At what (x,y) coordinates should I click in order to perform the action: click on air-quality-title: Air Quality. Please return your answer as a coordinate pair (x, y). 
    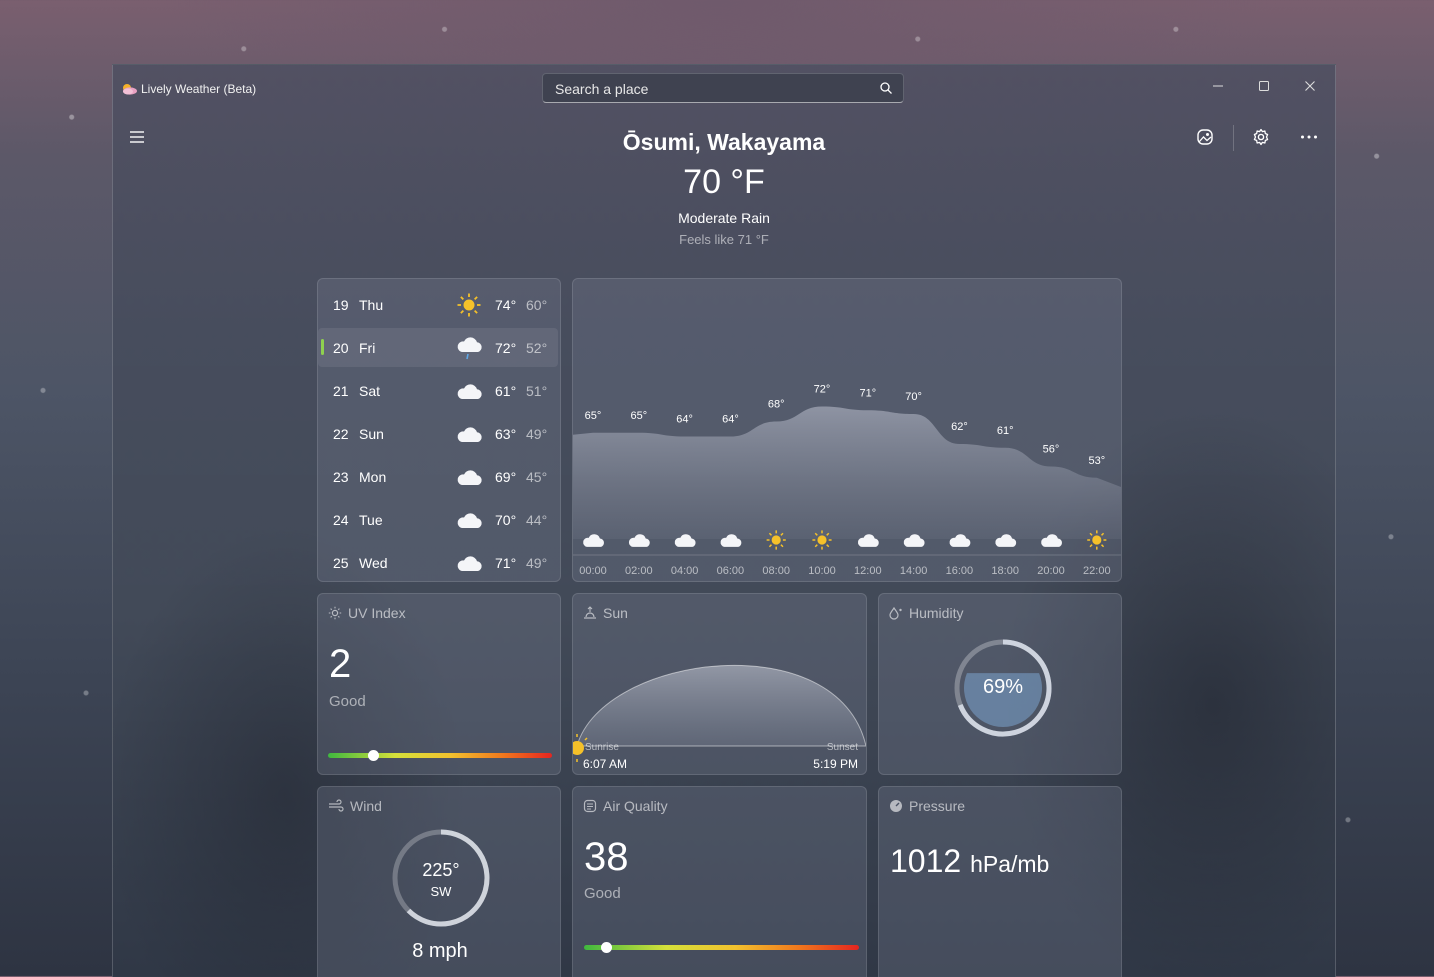
    Looking at the image, I should click on (625, 806).